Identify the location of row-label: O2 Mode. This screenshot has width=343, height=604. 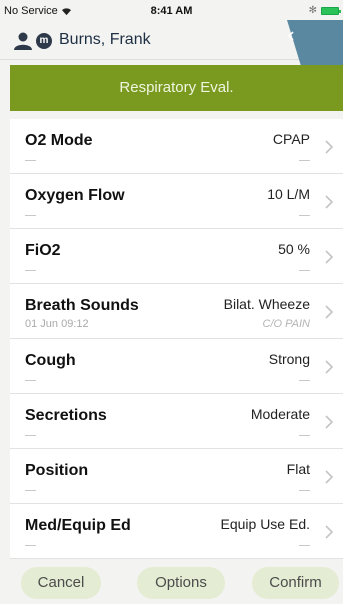
(59, 140).